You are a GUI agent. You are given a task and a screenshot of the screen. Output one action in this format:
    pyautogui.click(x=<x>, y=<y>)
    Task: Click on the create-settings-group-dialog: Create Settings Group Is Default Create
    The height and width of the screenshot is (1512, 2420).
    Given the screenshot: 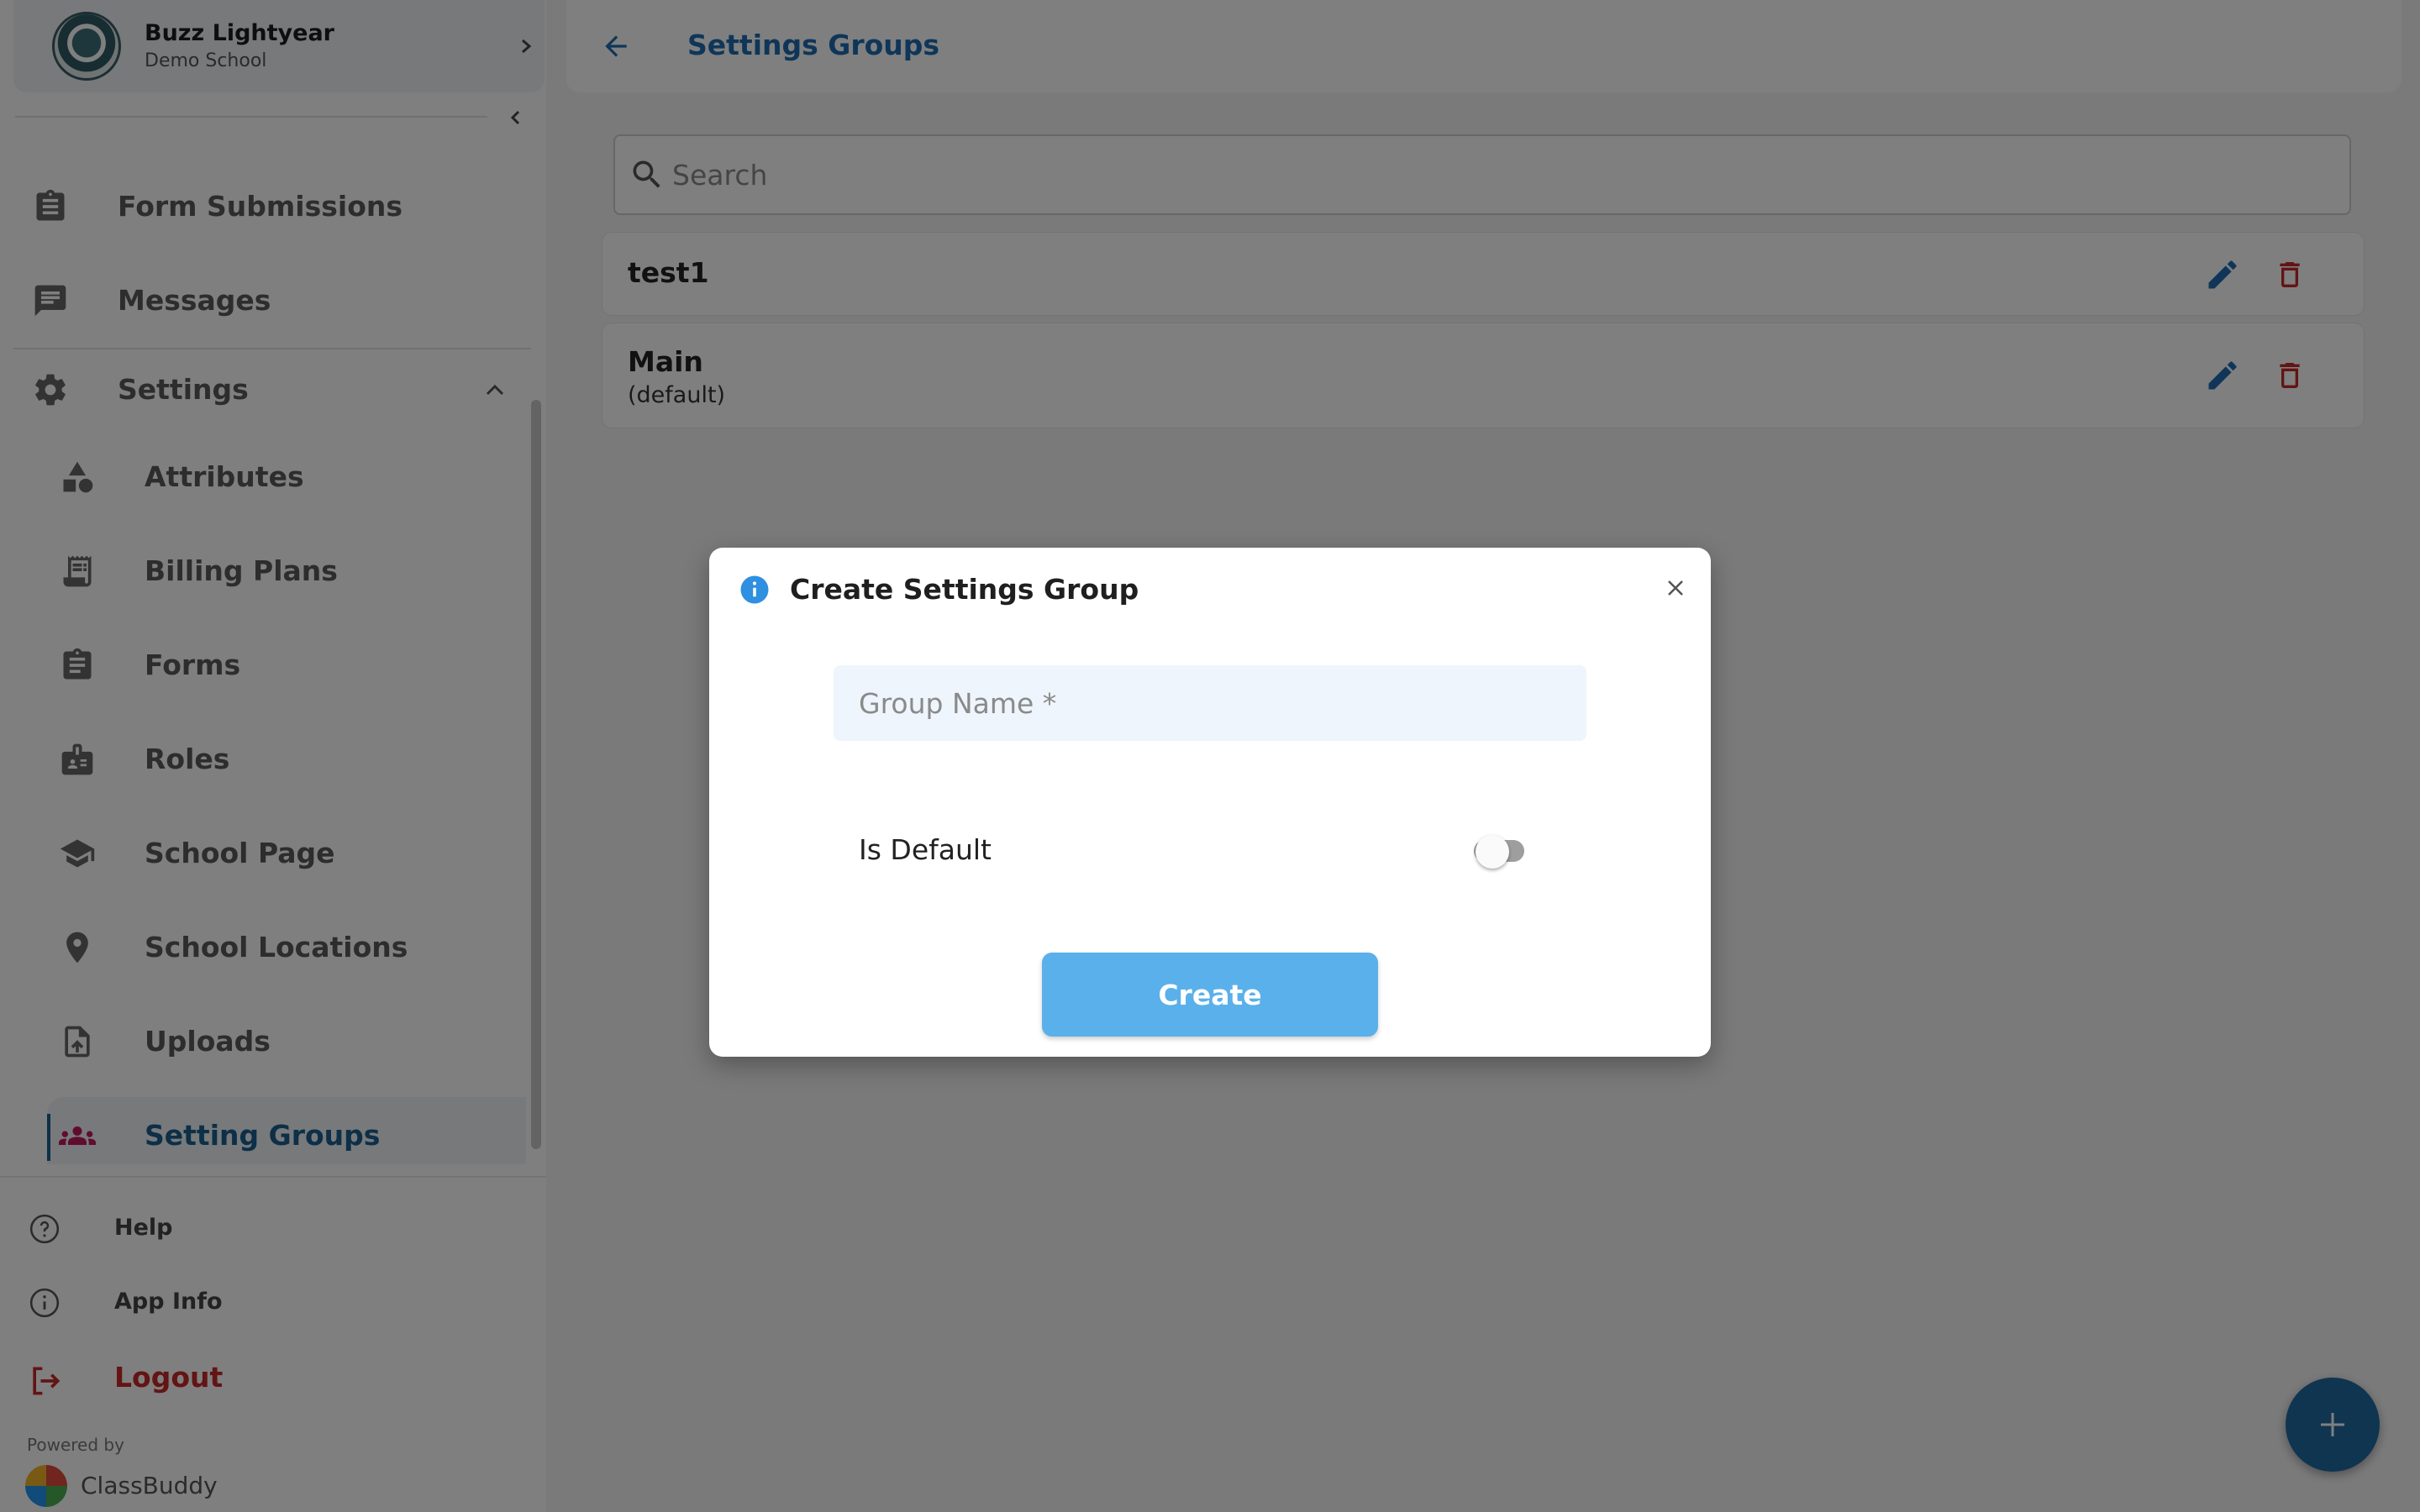 What is the action you would take?
    pyautogui.click(x=1210, y=802)
    